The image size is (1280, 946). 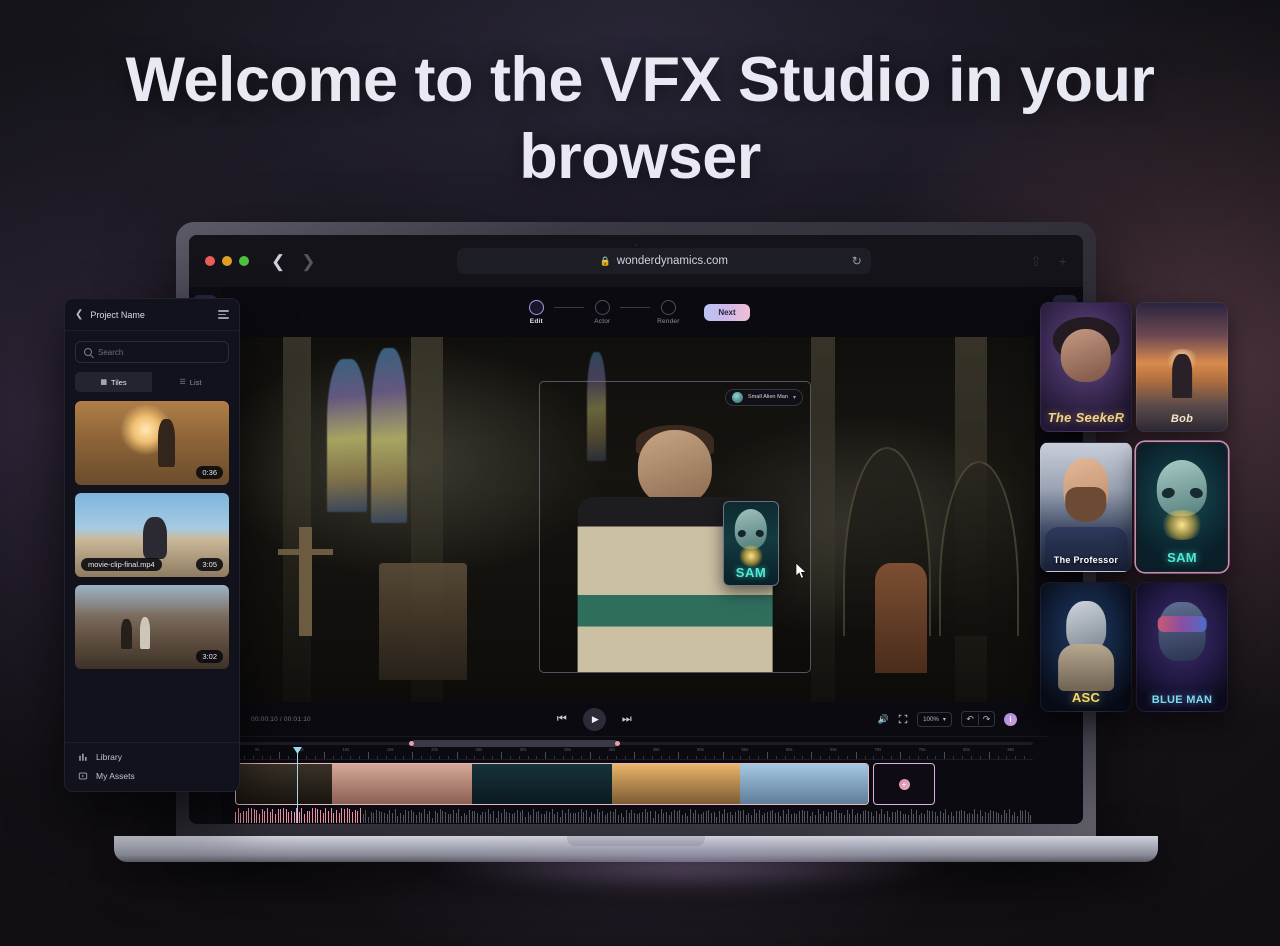 I want to click on character-card-seeker: The SeekeR, so click(x=1086, y=367).